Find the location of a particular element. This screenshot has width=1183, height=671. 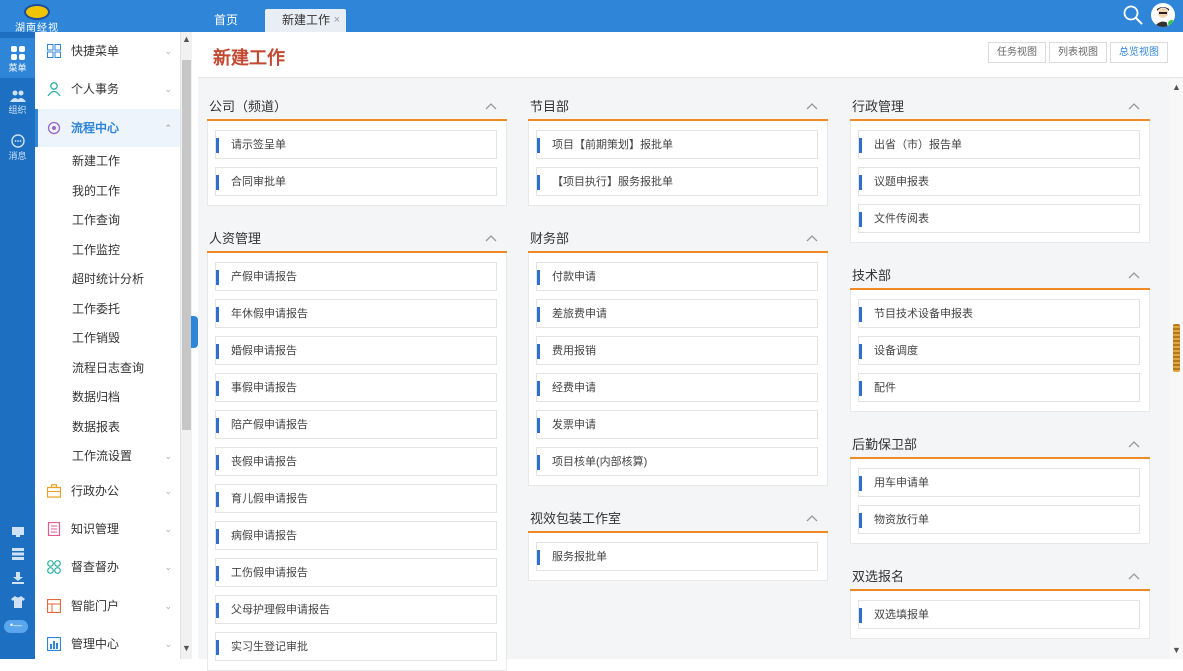

sidebar-collapse-handle is located at coordinates (194, 332).